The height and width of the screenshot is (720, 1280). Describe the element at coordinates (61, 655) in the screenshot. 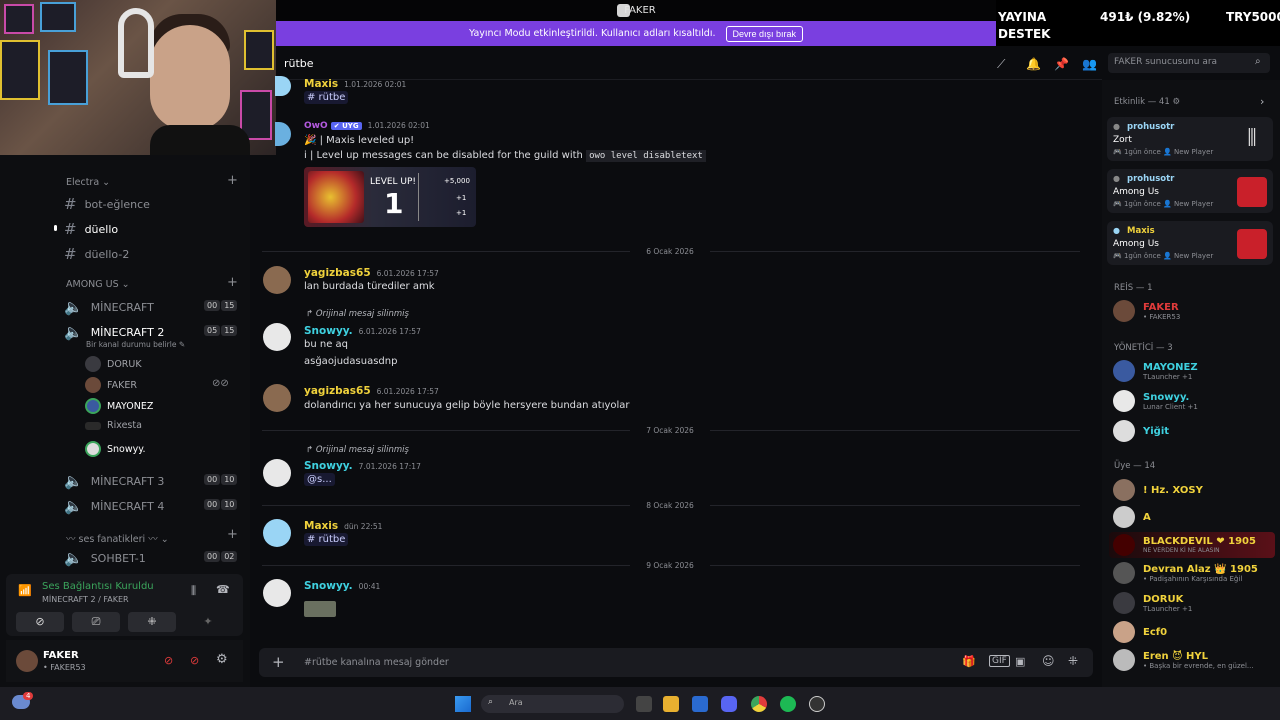

I see `user-name: FAKER` at that location.